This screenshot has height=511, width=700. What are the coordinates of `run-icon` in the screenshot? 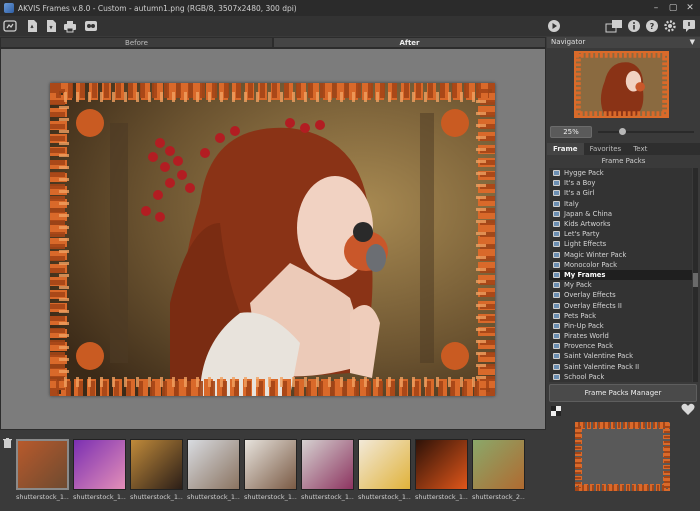 It's located at (554, 26).